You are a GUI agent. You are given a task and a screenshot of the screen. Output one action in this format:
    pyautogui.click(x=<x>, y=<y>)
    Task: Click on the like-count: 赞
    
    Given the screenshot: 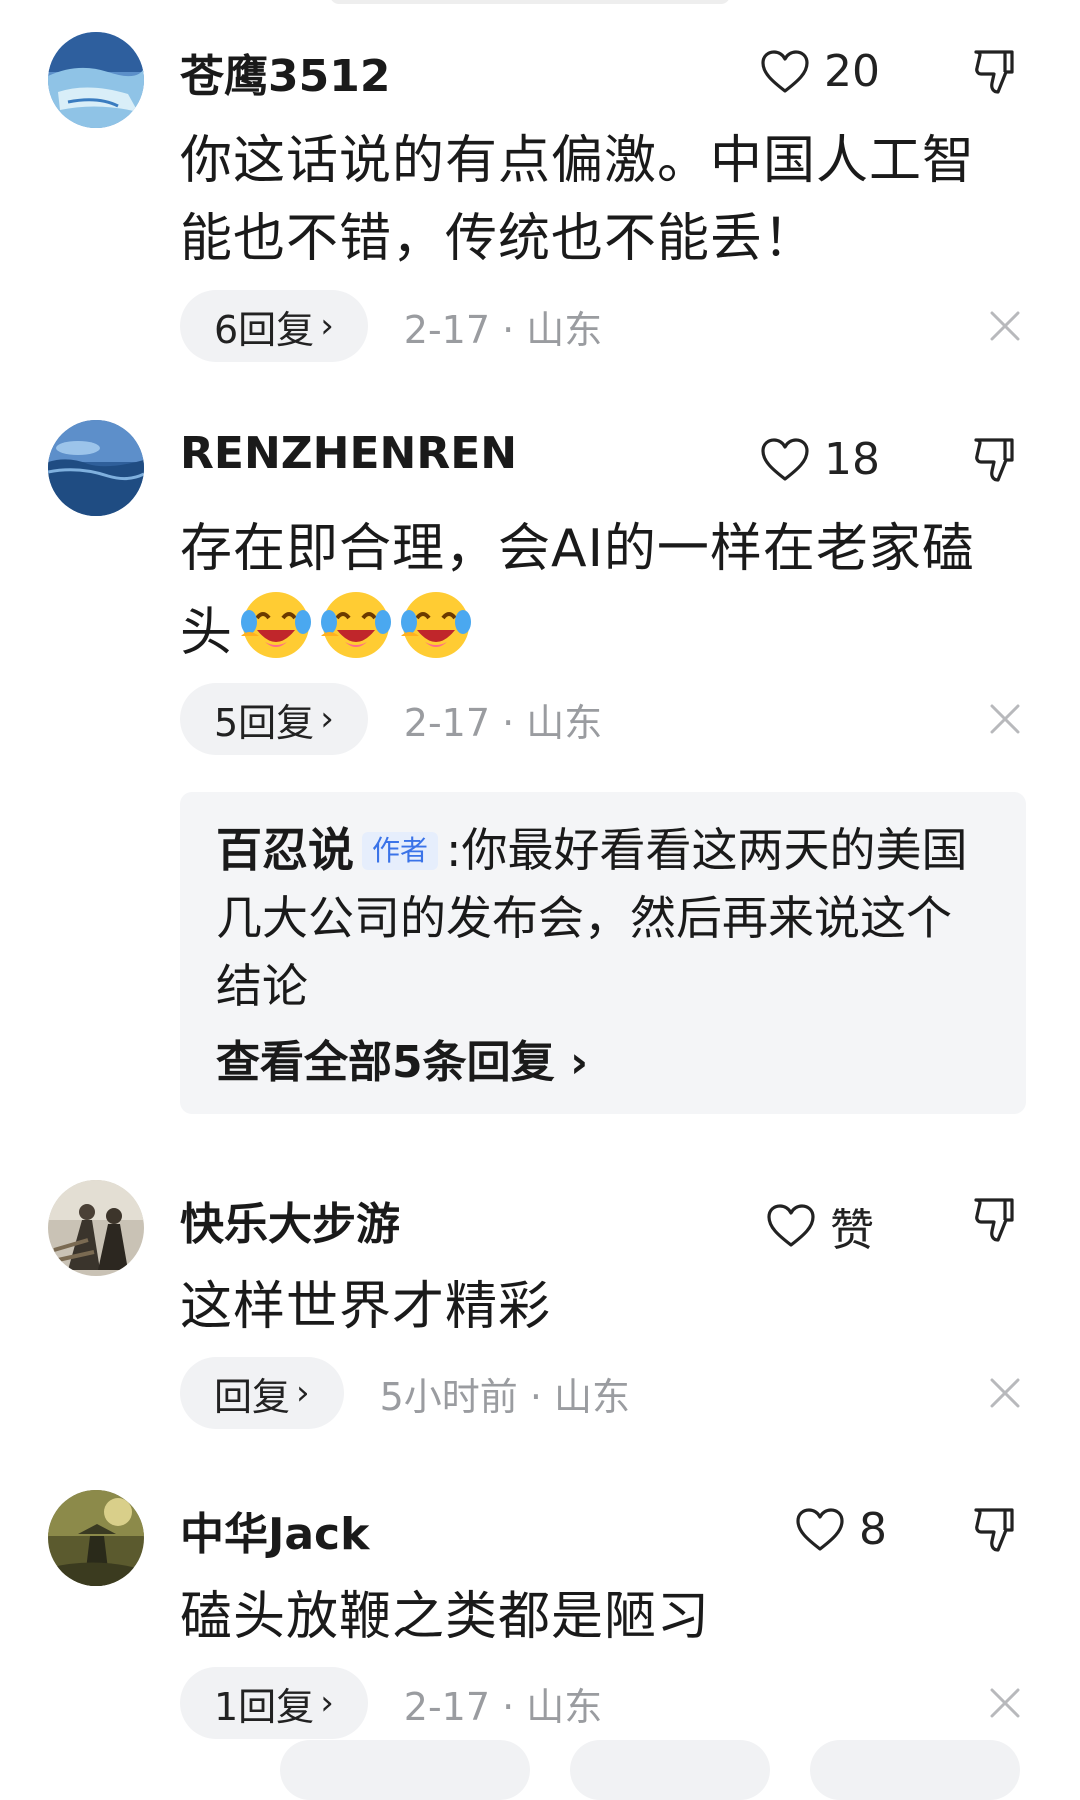 What is the action you would take?
    pyautogui.click(x=852, y=1230)
    